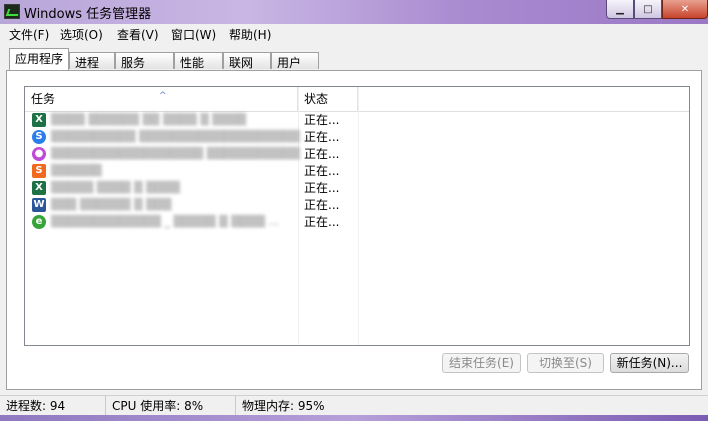 Image resolution: width=708 pixels, height=421 pixels. I want to click on task-name: ▒▒▒ ▒▒▒▒▒▒ ▒ ▒▒▒, so click(111, 204).